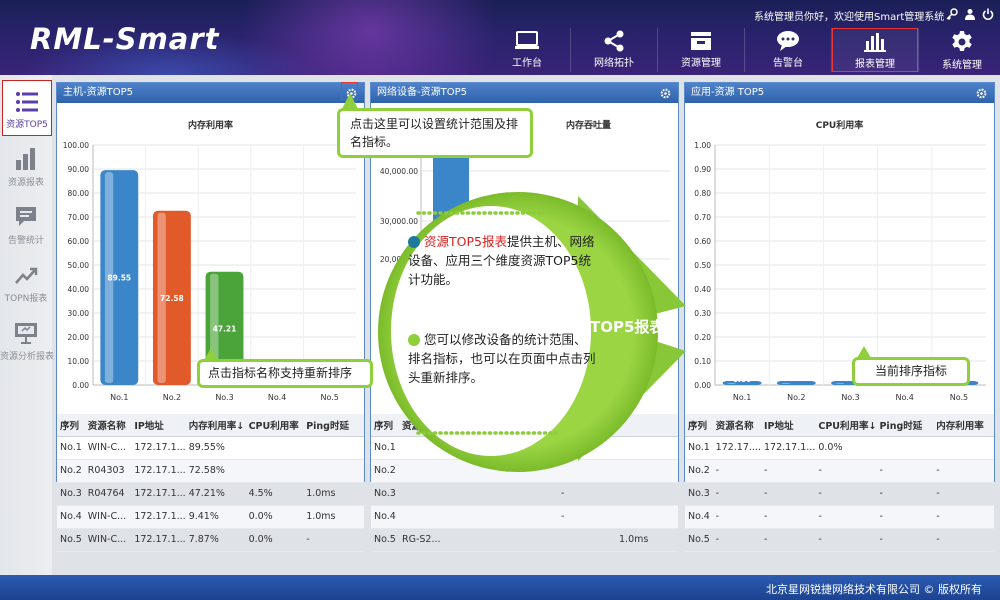 The height and width of the screenshot is (600, 1000). What do you see at coordinates (210, 494) in the screenshot?
I see `table-row: No.3 R04764 172.17.1... 47.21% 4.5% 1.0ms` at bounding box center [210, 494].